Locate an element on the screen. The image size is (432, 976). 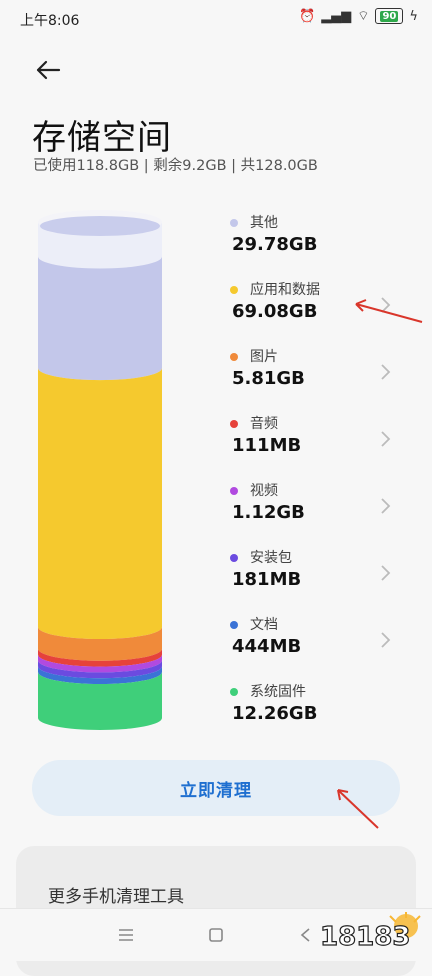
back-triangle-icon is located at coordinates (305, 935).